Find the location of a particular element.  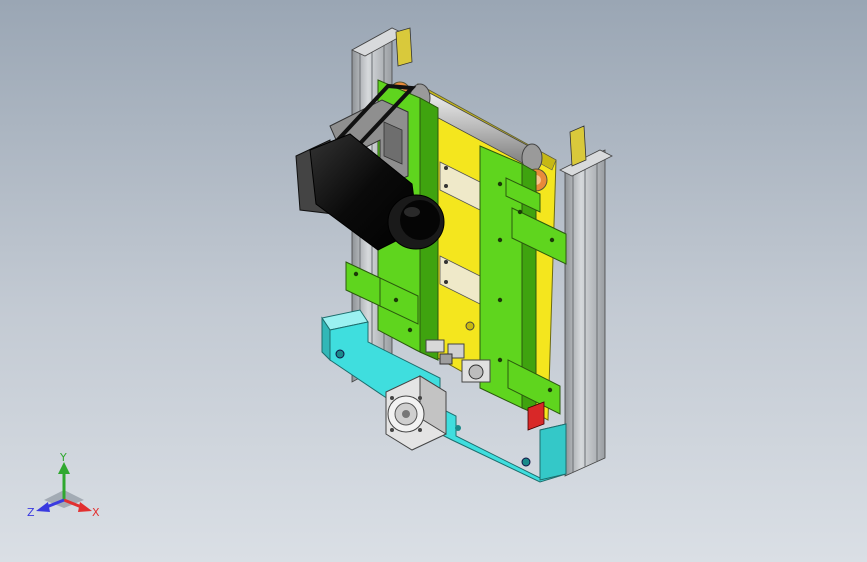

y-axis-label: Y is located at coordinates (63, 457).